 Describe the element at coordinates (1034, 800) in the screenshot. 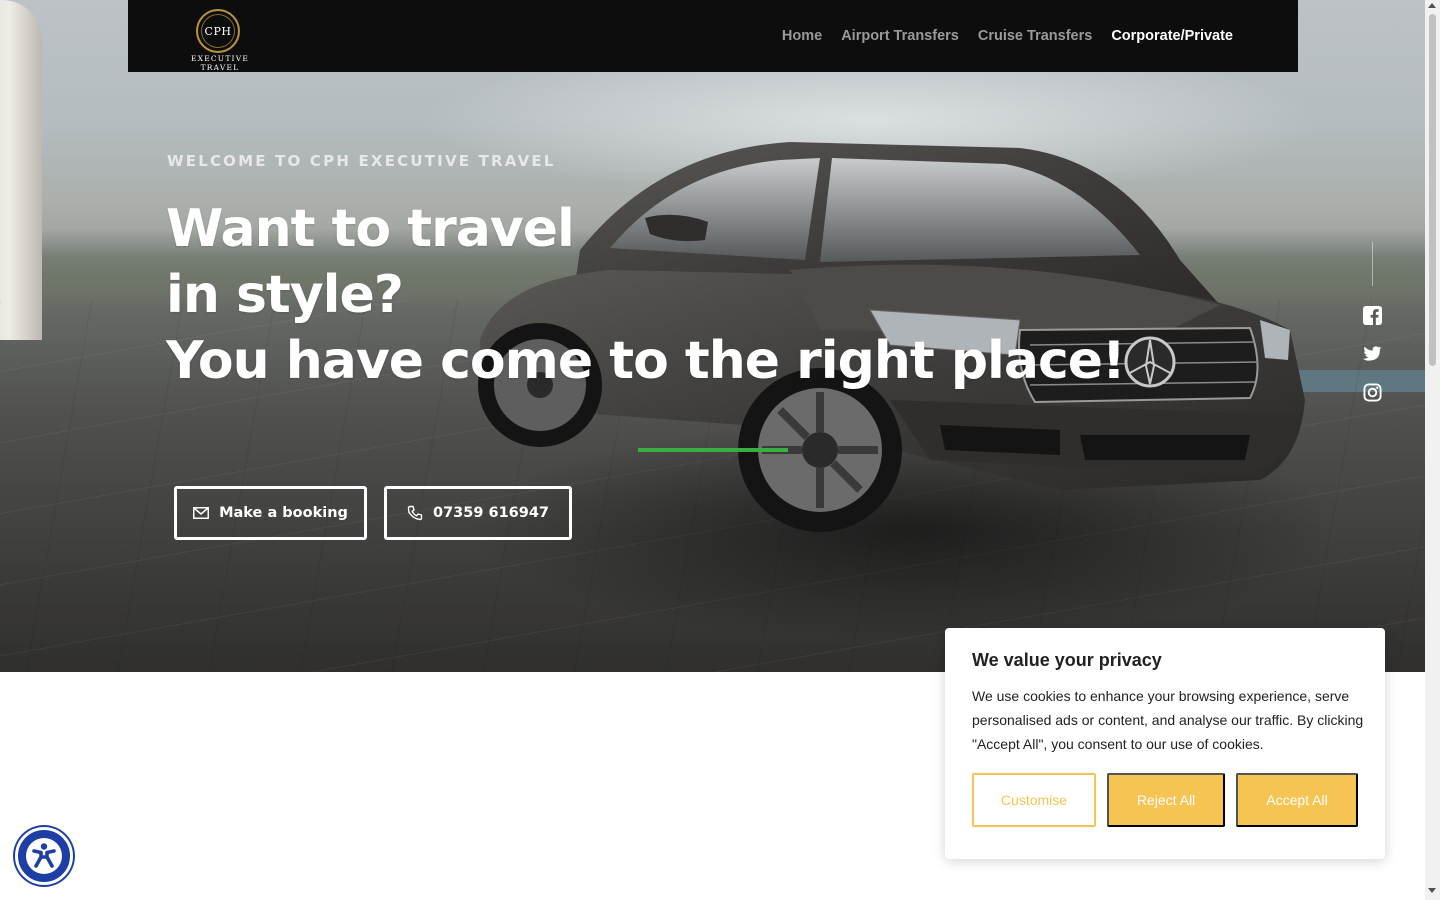

I see `customise-button: Customise` at that location.